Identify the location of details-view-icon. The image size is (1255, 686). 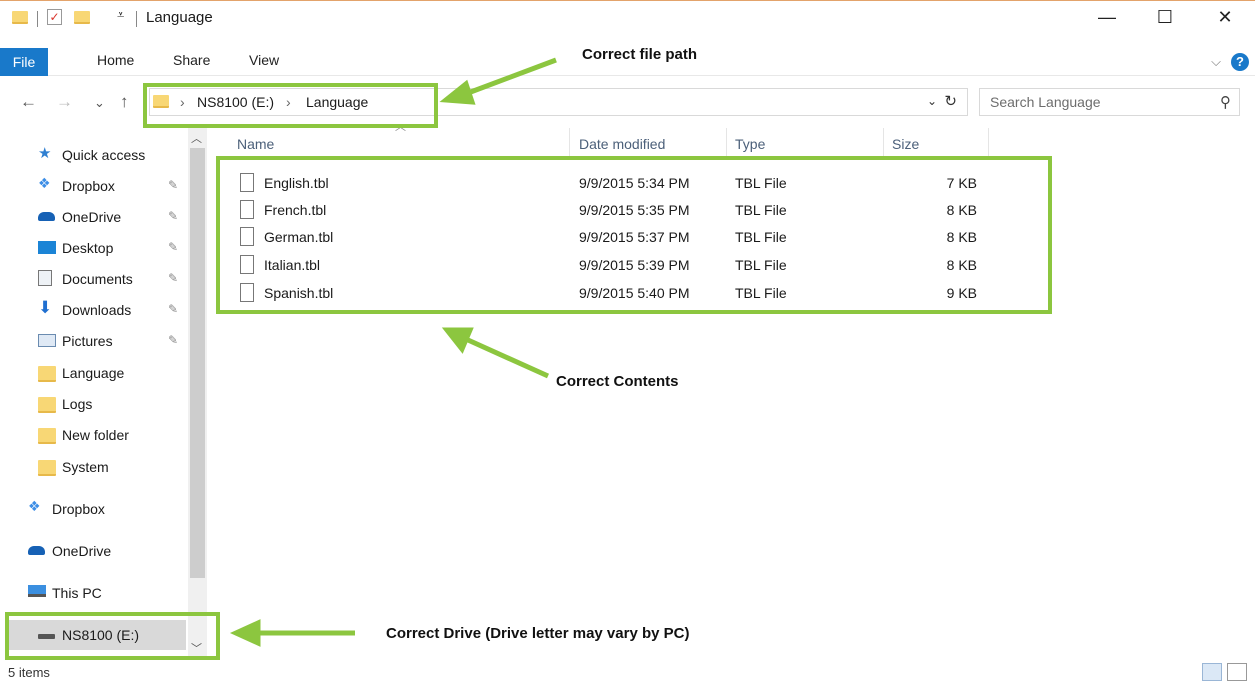
(1212, 672).